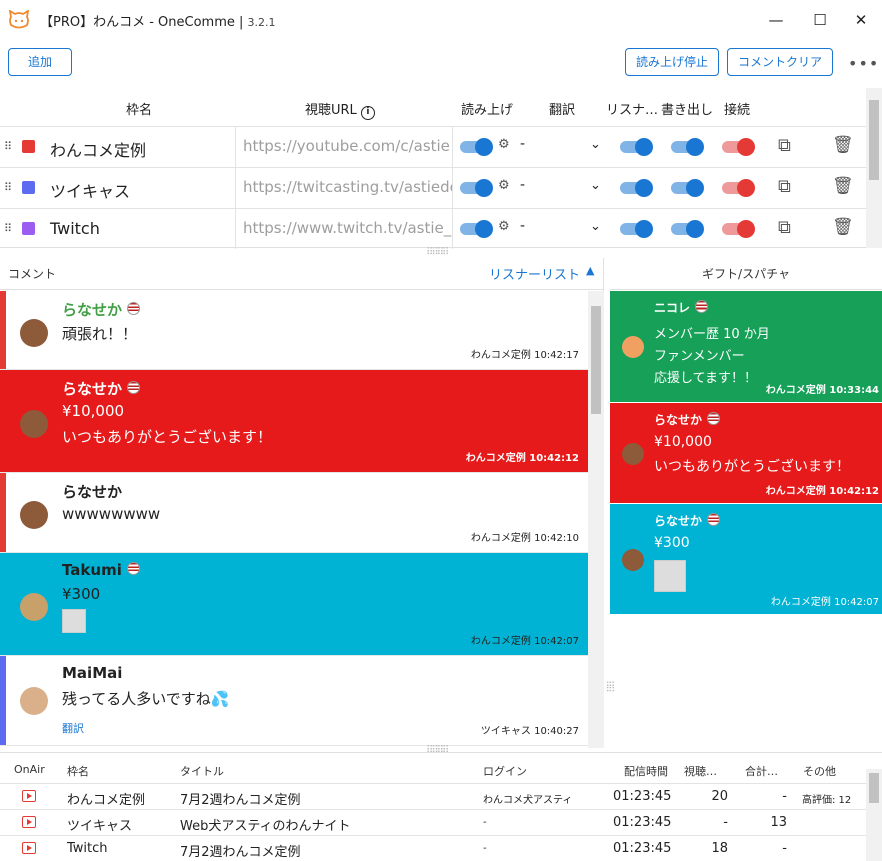 Image resolution: width=882 pixels, height=861 pixels. Describe the element at coordinates (92, 673) in the screenshot. I see `commenter-name: MaiMai` at that location.